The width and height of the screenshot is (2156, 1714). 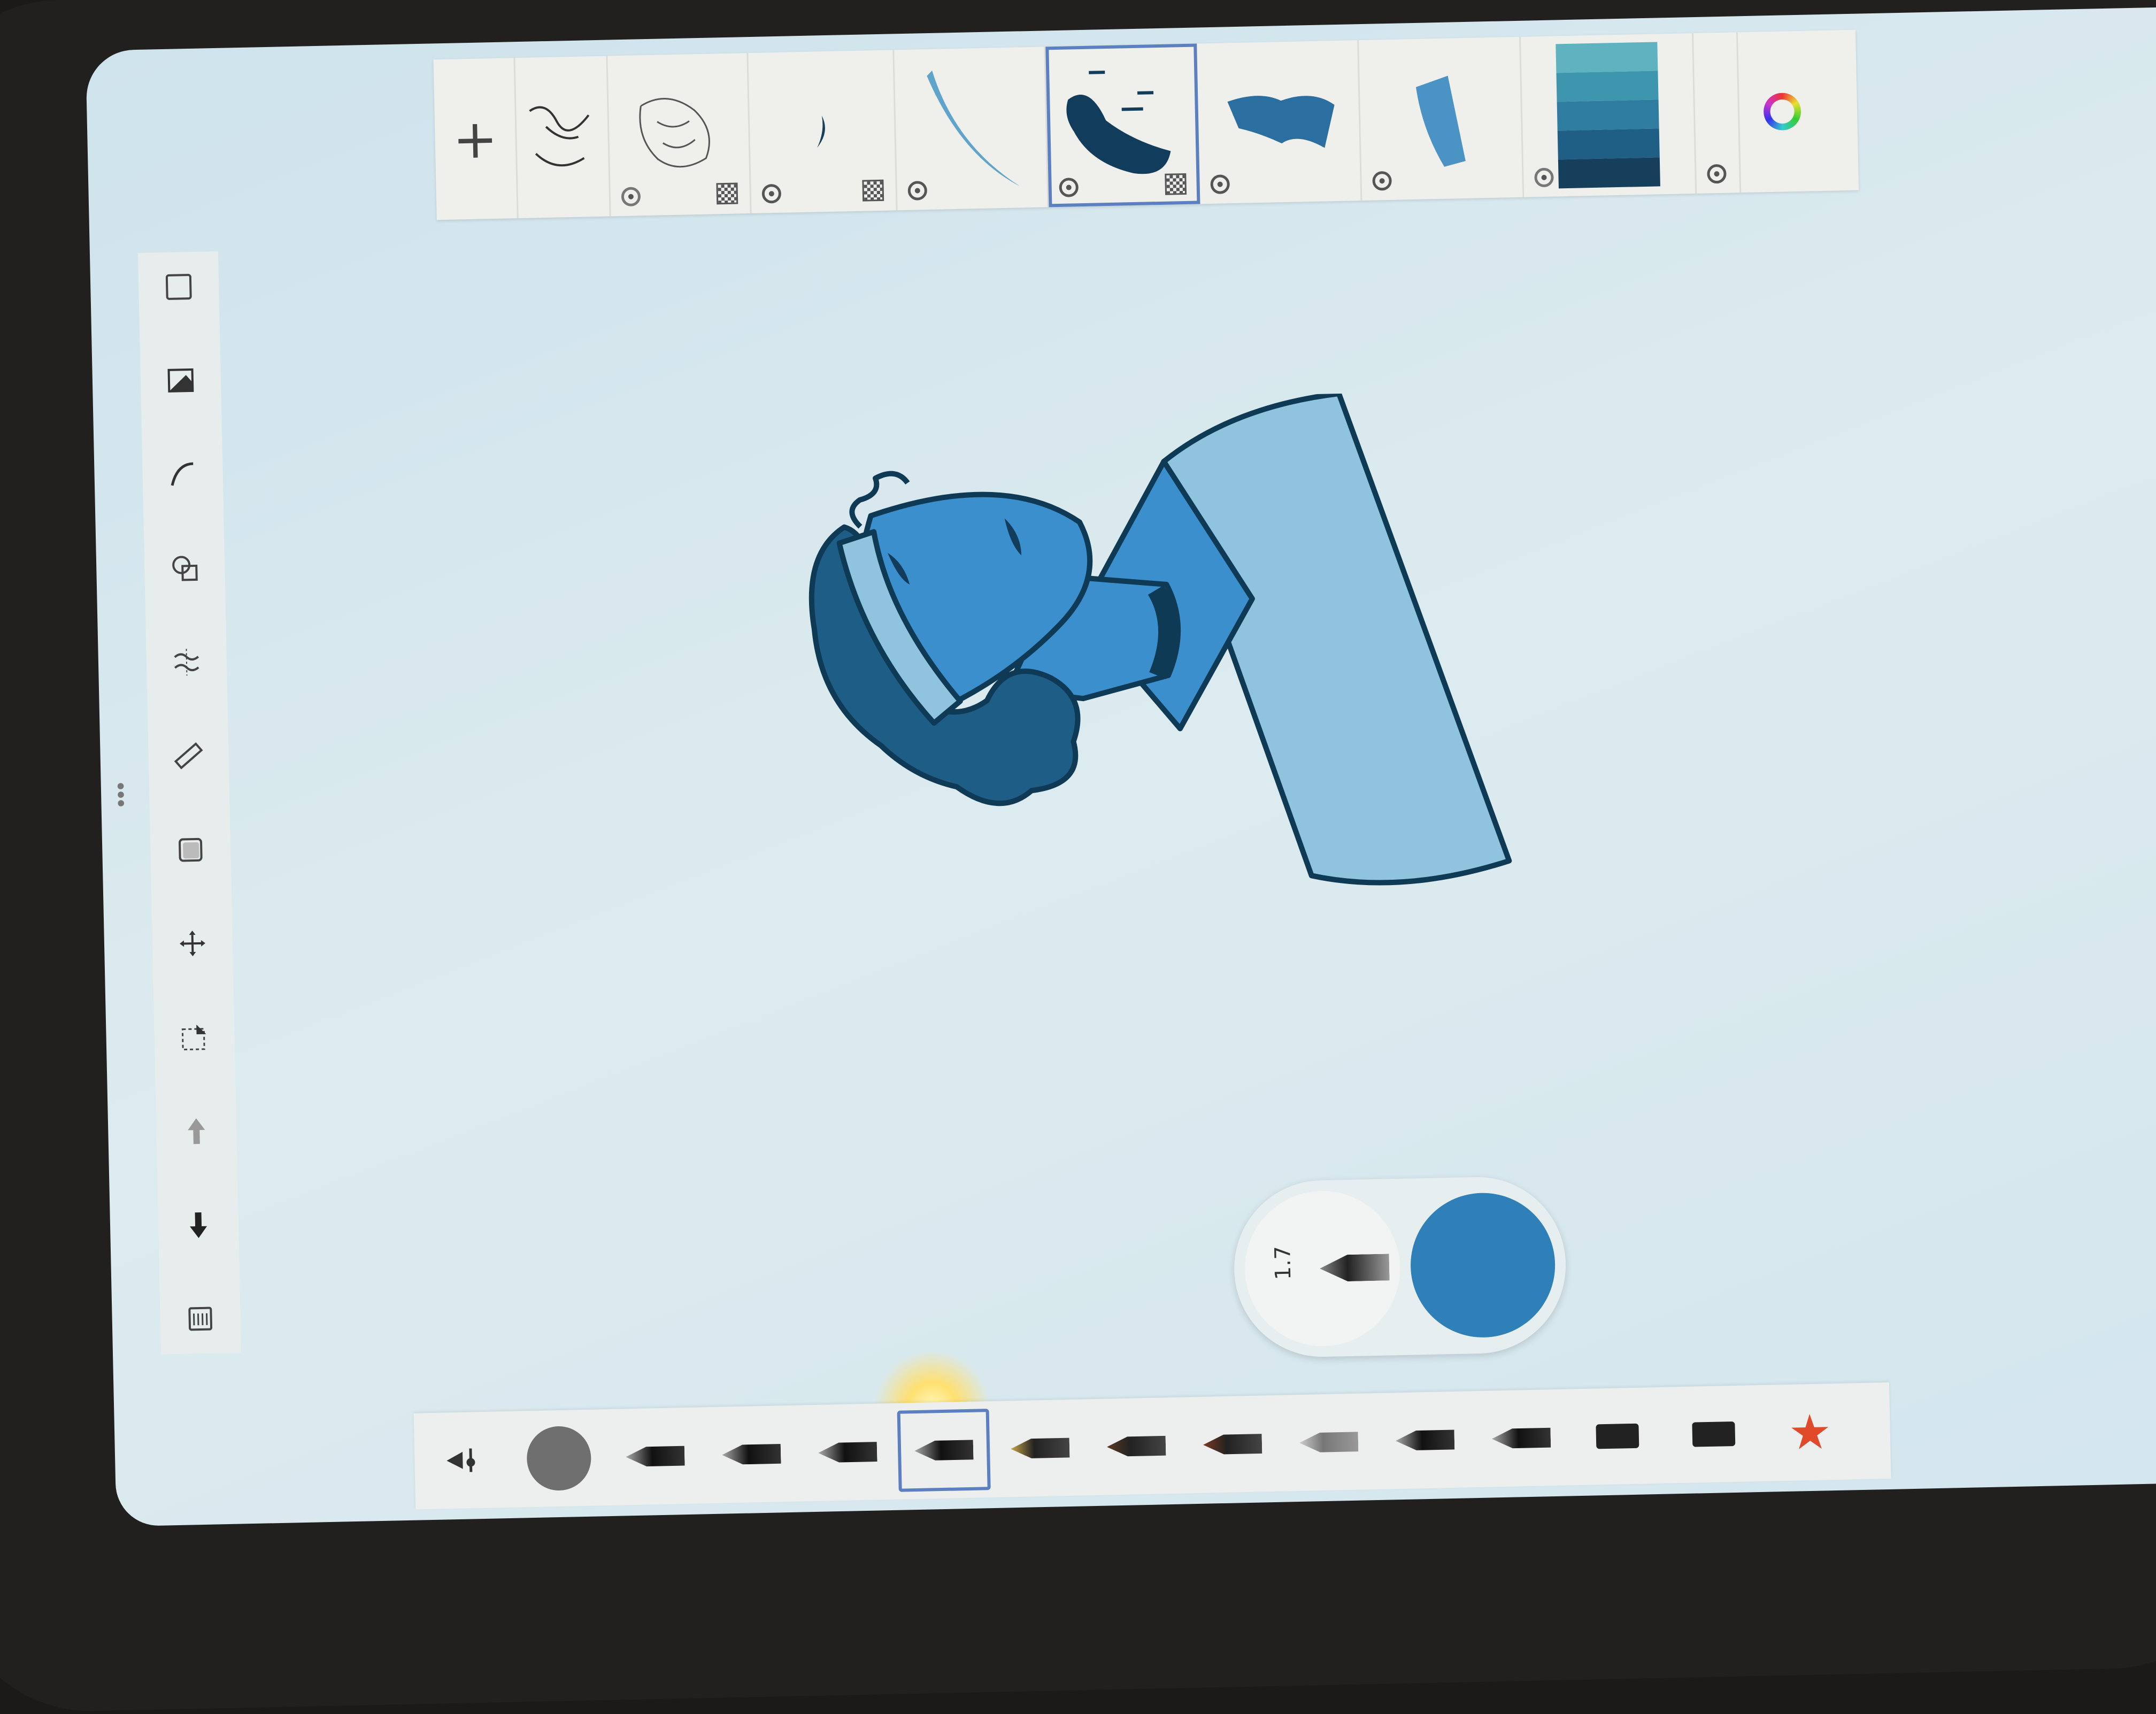 I want to click on brush-marker, so click(x=751, y=1454).